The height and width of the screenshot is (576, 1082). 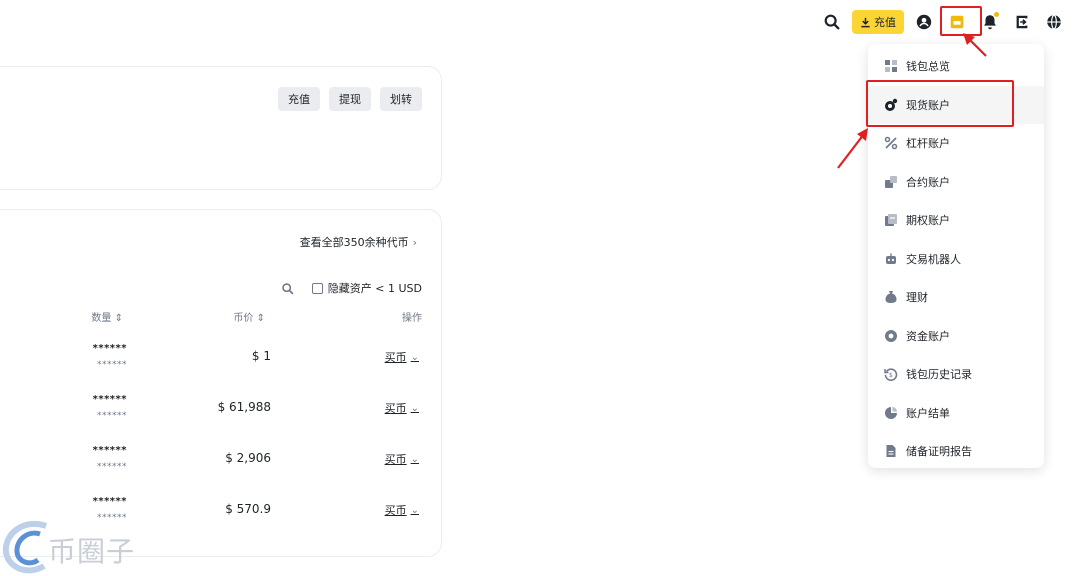 What do you see at coordinates (990, 22) in the screenshot?
I see `bell-icon` at bounding box center [990, 22].